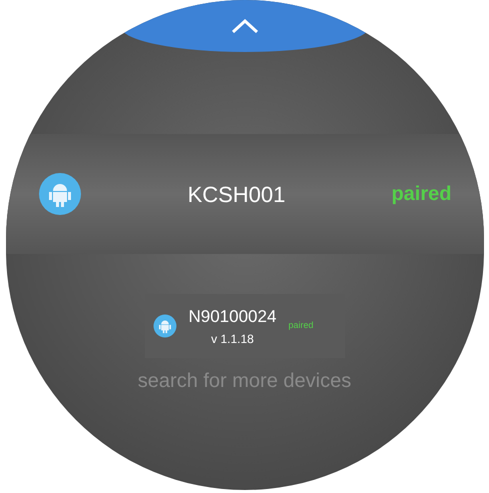  What do you see at coordinates (232, 317) in the screenshot?
I see `device-name: N90100024` at bounding box center [232, 317].